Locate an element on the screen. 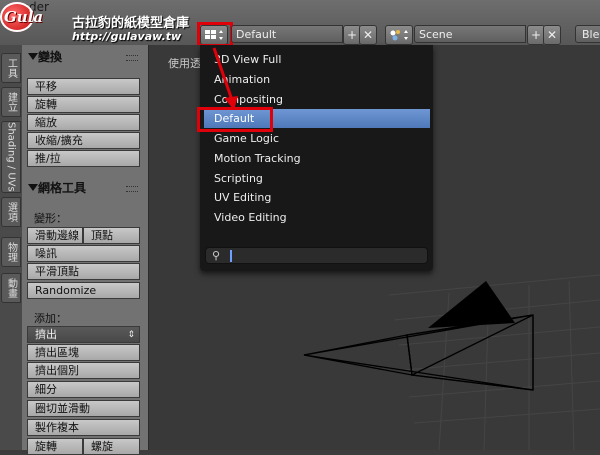 The image size is (600, 455). annotation-arrow is located at coordinates (225, 78).